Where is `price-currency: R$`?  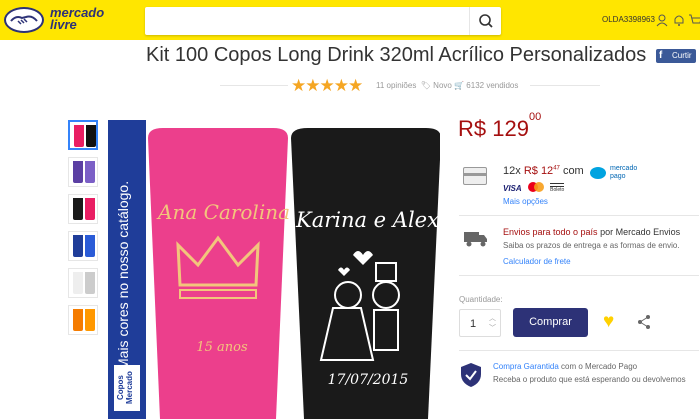 price-currency: R$ is located at coordinates (472, 128).